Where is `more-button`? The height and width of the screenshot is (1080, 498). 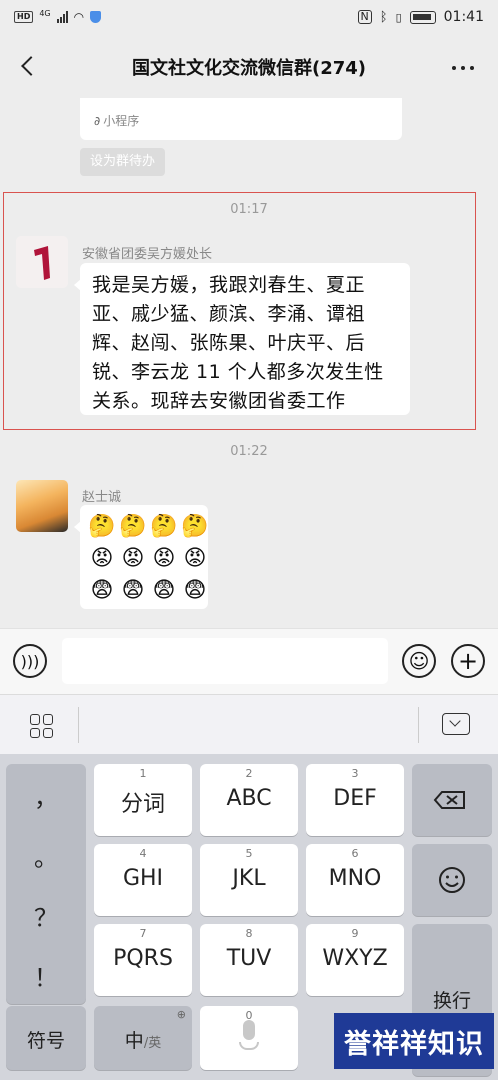
more-button is located at coordinates (463, 68).